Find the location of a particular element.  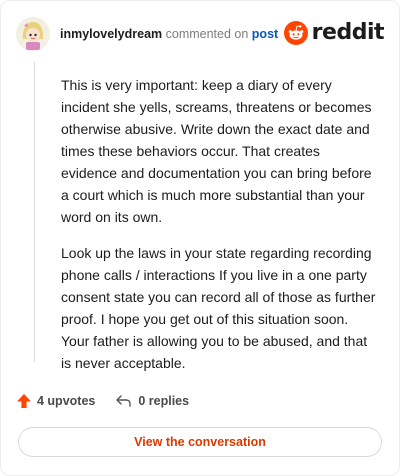

upvote-count: 4 upvotes is located at coordinates (66, 401).